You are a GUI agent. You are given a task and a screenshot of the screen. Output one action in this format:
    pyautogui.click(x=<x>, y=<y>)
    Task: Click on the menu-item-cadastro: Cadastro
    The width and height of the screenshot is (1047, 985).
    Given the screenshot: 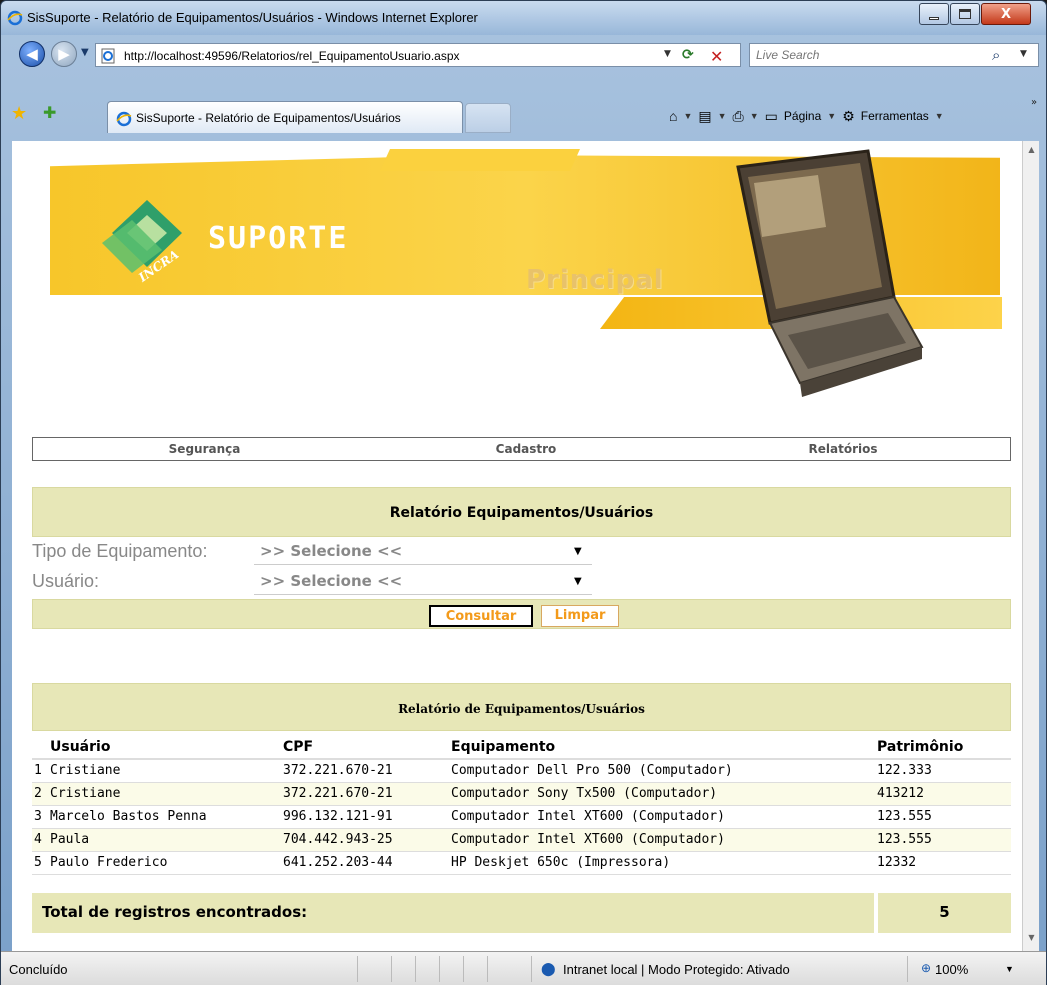 What is the action you would take?
    pyautogui.click(x=526, y=449)
    